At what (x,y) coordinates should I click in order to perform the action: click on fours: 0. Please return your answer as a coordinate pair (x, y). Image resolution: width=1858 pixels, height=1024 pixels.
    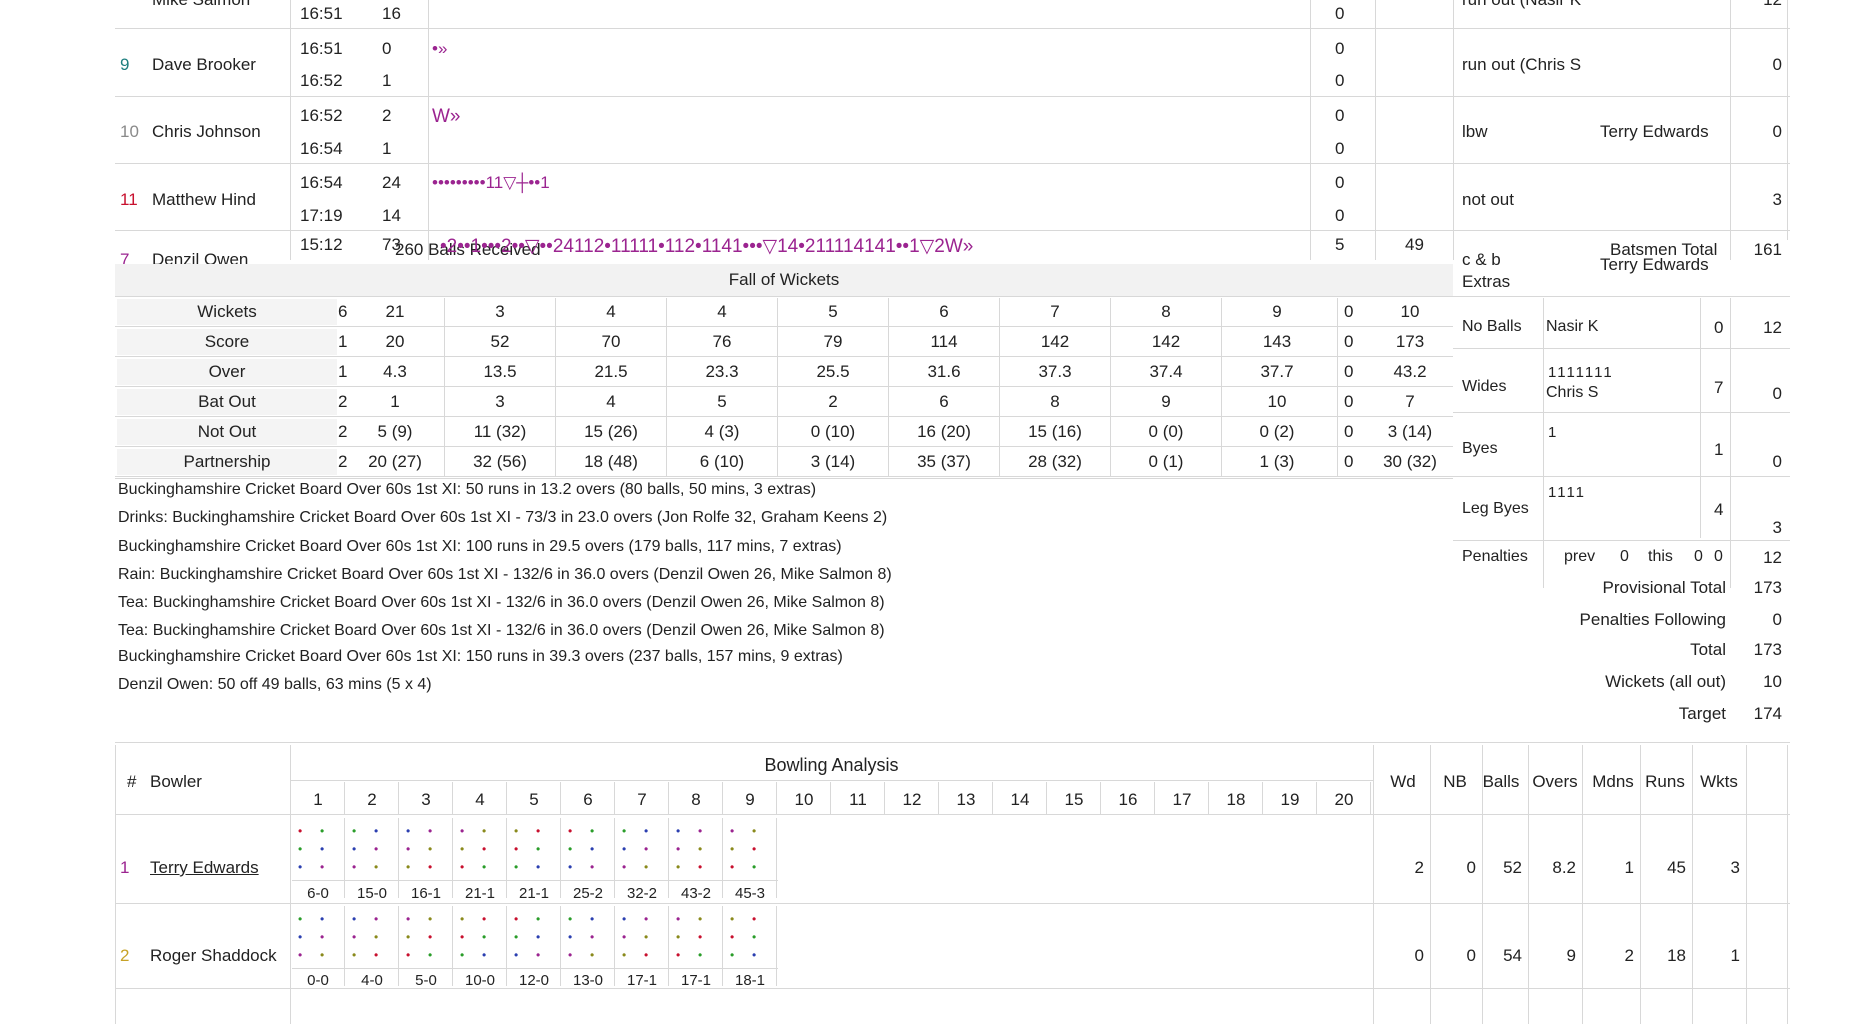
    Looking at the image, I should click on (1340, 48).